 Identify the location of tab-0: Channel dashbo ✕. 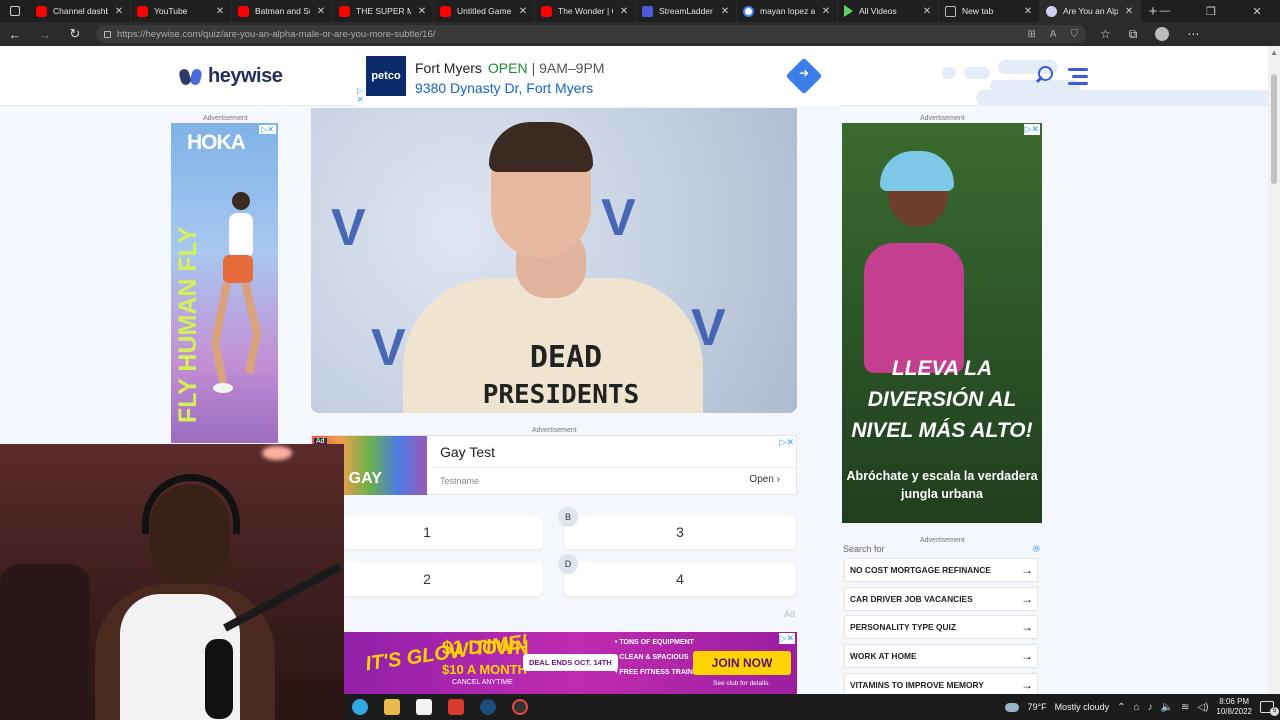
(80, 11).